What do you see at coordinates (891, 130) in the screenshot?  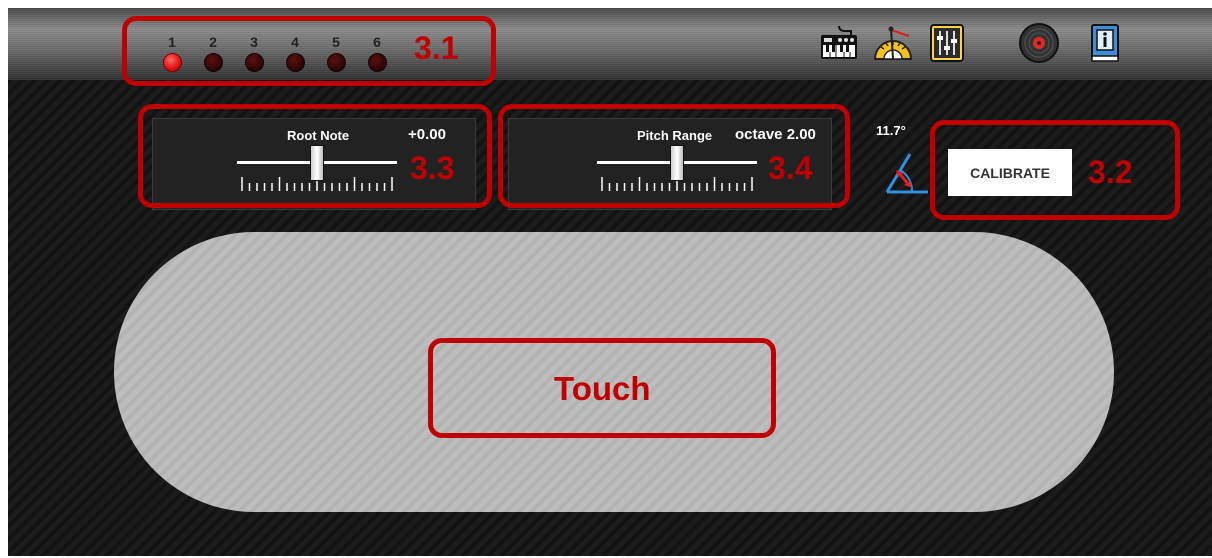 I see `tilt-angle-value: 11.7°` at bounding box center [891, 130].